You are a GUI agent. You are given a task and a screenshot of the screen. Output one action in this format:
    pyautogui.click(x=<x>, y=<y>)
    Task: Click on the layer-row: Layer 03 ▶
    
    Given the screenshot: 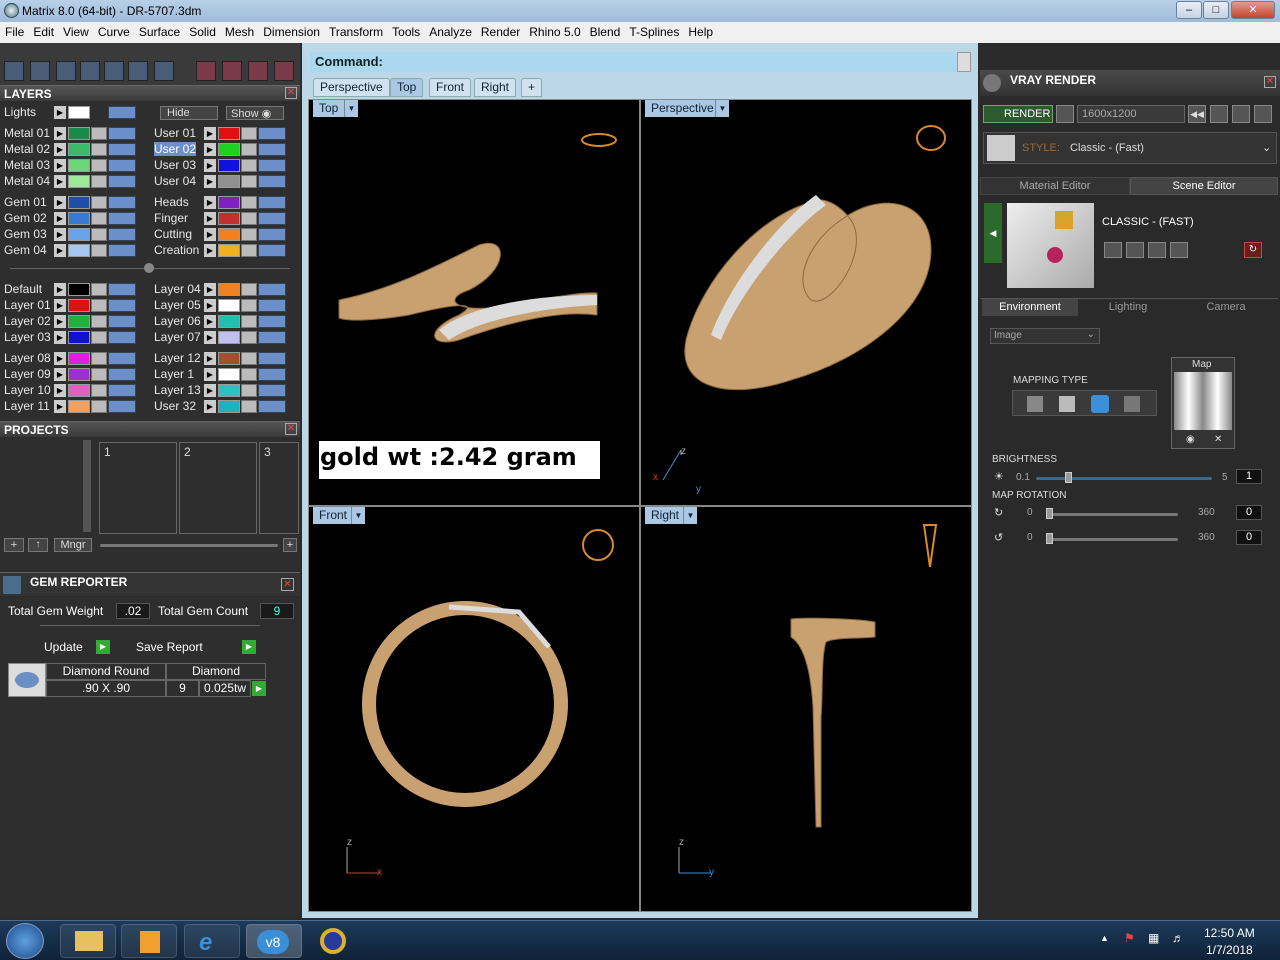 What is the action you would take?
    pyautogui.click(x=73, y=337)
    